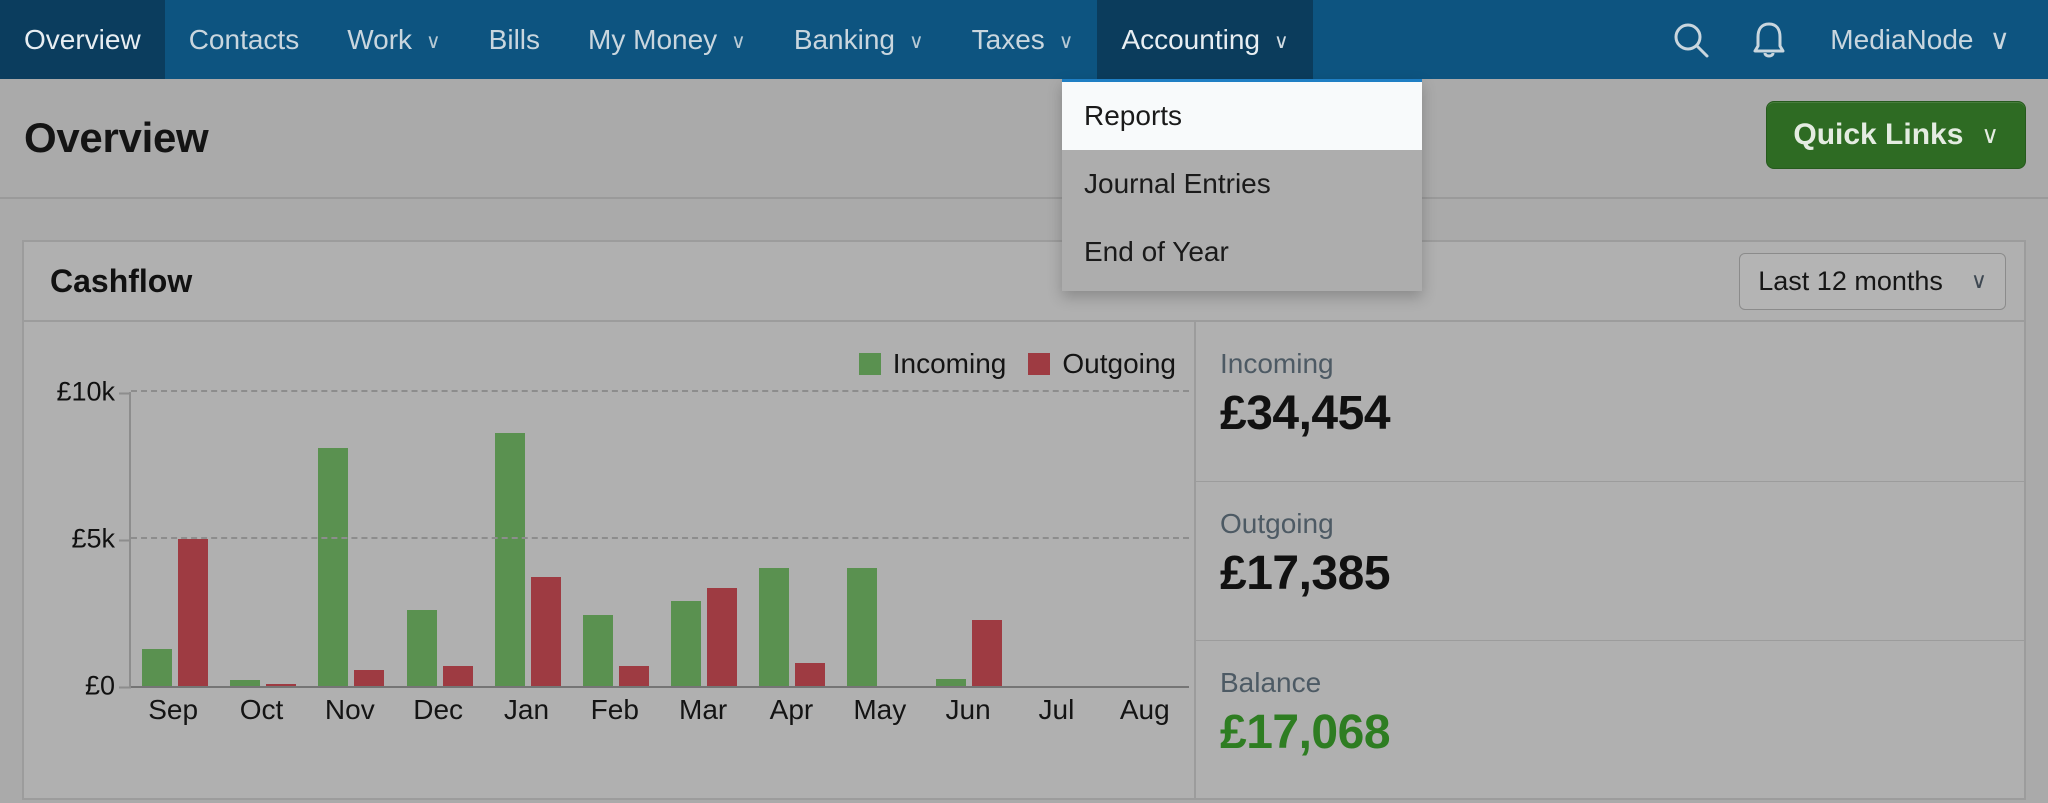  Describe the element at coordinates (101, 539) in the screenshot. I see `chart-y-tick-label: £5k` at that location.